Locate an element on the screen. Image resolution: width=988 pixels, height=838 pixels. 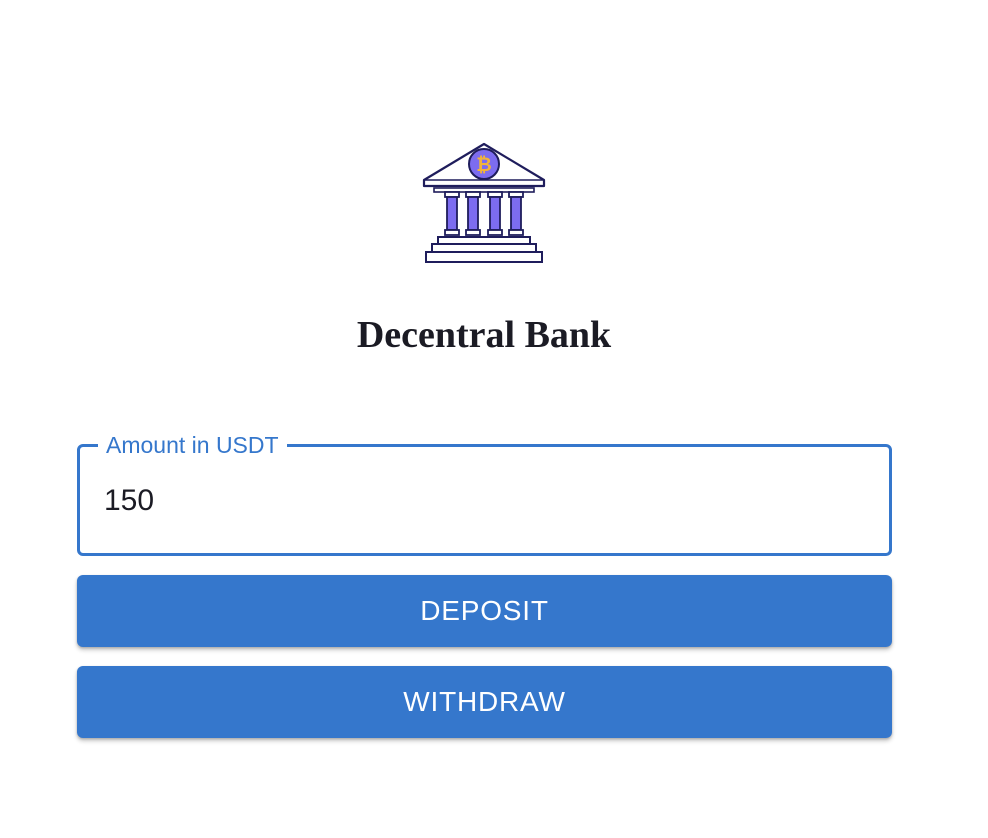
page-title: Decentral Bank is located at coordinates (484, 335).